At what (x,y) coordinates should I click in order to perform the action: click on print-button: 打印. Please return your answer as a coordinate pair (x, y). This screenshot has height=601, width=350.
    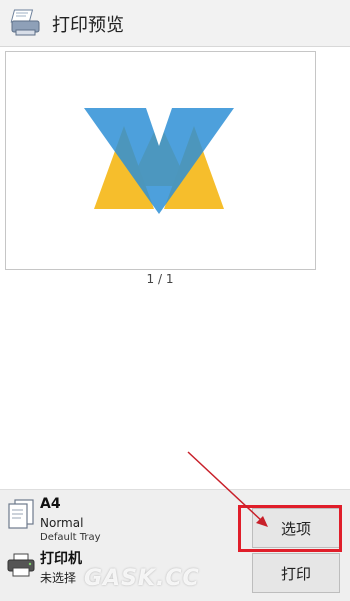
    Looking at the image, I should click on (296, 573).